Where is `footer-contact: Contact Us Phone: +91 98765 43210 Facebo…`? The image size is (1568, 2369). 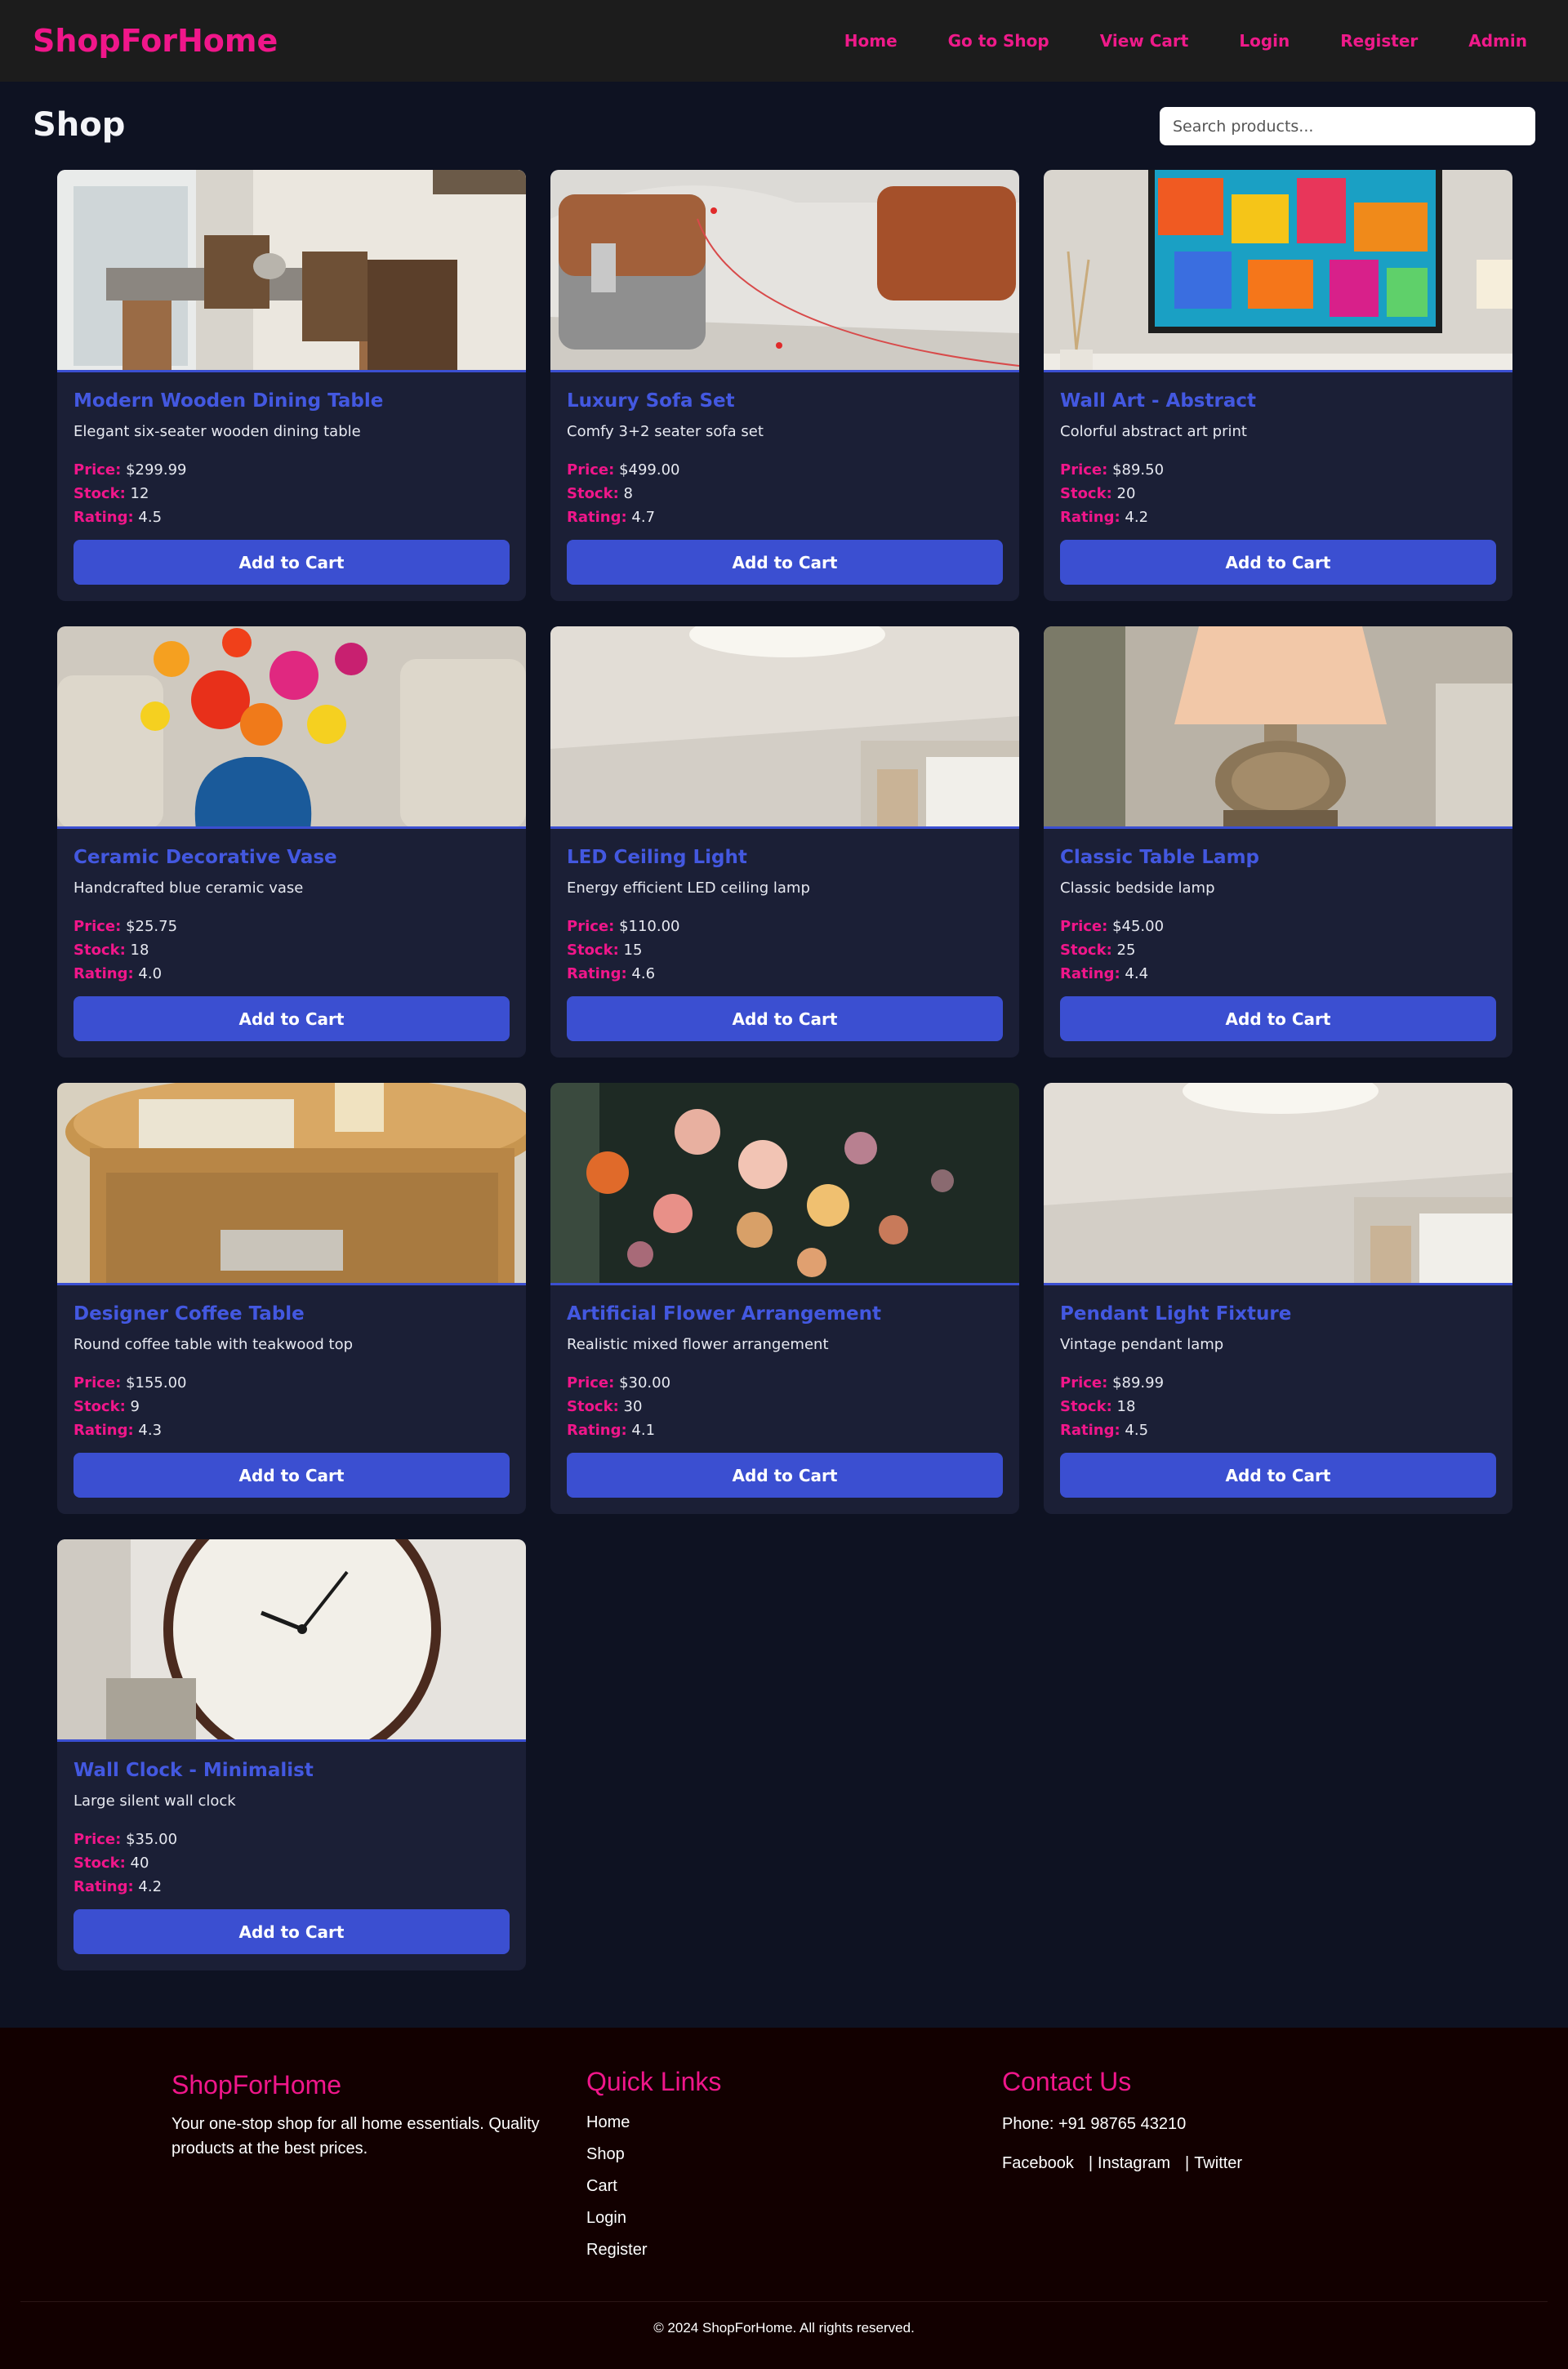 footer-contact: Contact Us Phone: +91 98765 43210 Facebo… is located at coordinates (1206, 2120).